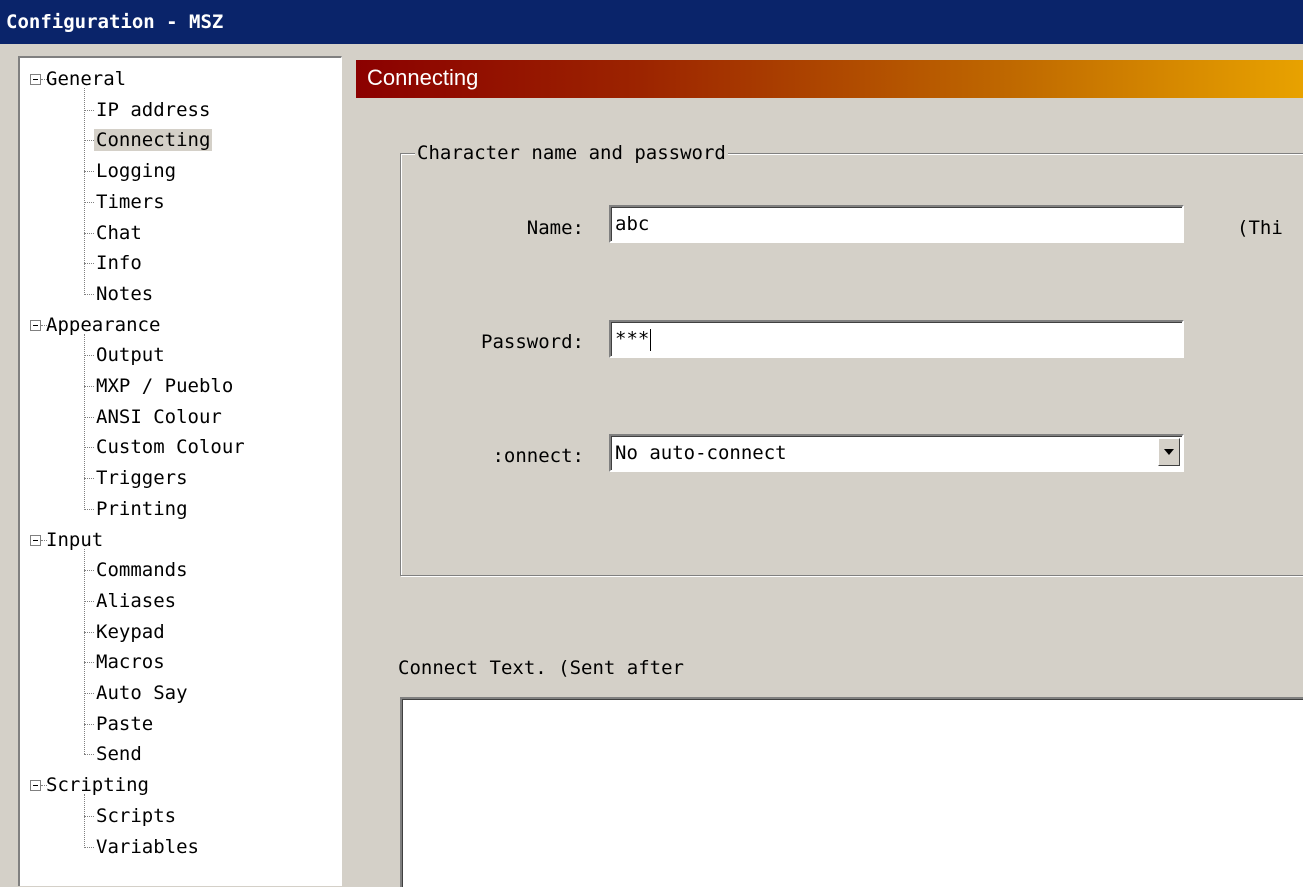  I want to click on password-label: Password:, so click(532, 342).